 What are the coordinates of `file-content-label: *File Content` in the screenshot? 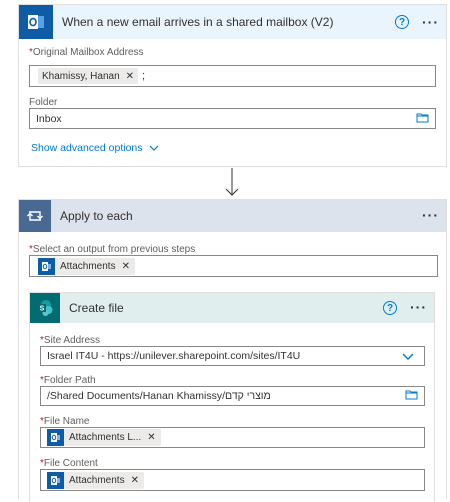 It's located at (69, 463).